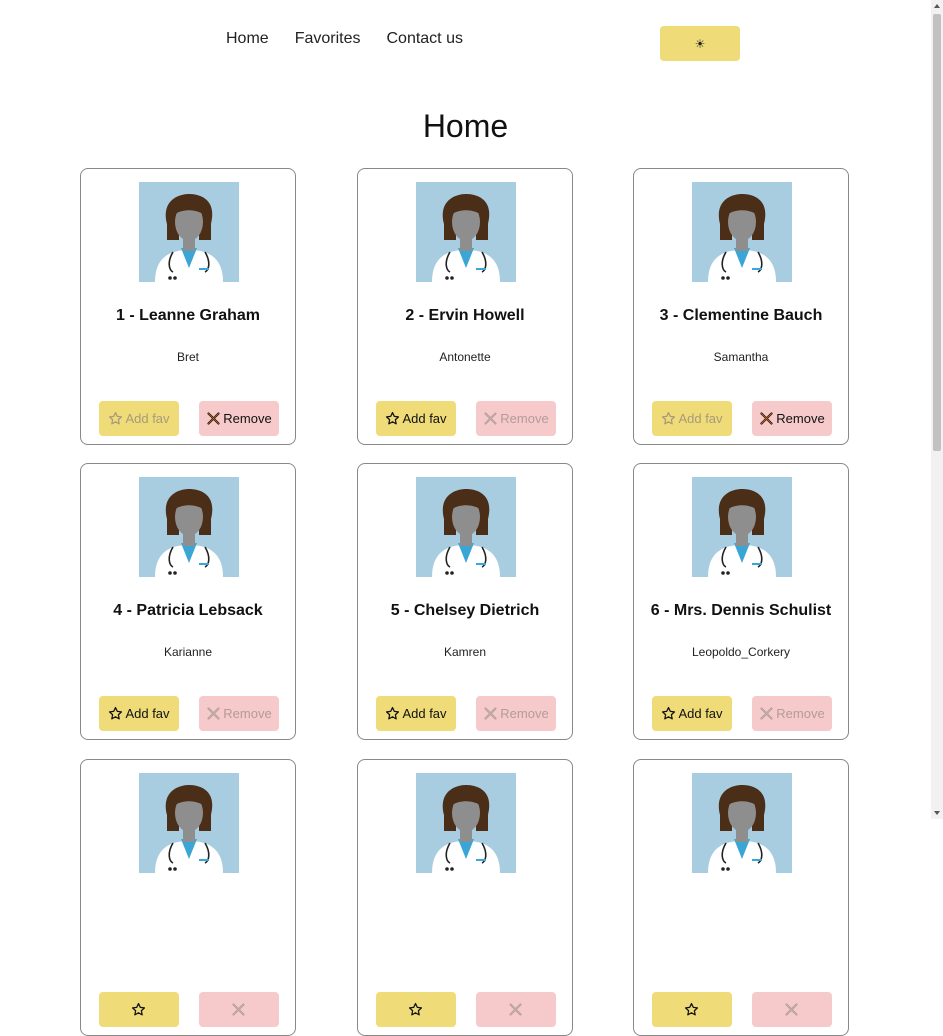  I want to click on main-nav: Home Favorites Contact us, so click(344, 39).